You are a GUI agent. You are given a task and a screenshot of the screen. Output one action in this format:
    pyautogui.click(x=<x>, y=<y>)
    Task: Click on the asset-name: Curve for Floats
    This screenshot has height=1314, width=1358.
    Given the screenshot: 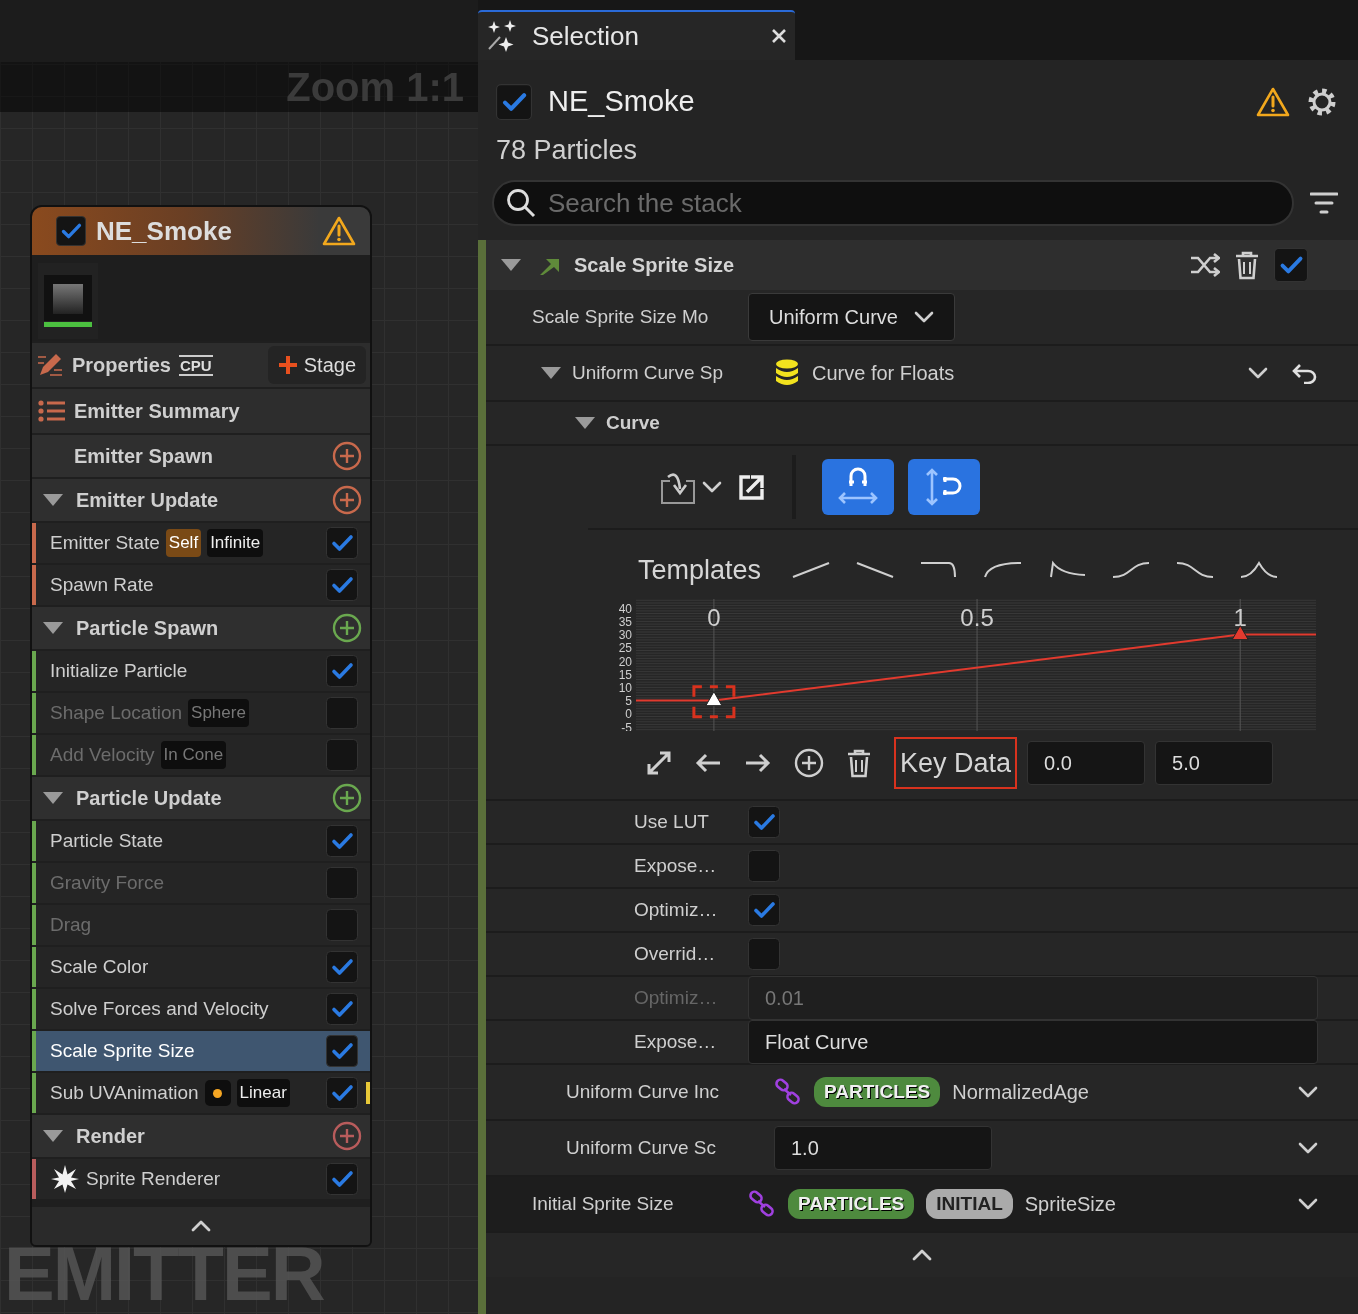 What is the action you would take?
    pyautogui.click(x=883, y=373)
    